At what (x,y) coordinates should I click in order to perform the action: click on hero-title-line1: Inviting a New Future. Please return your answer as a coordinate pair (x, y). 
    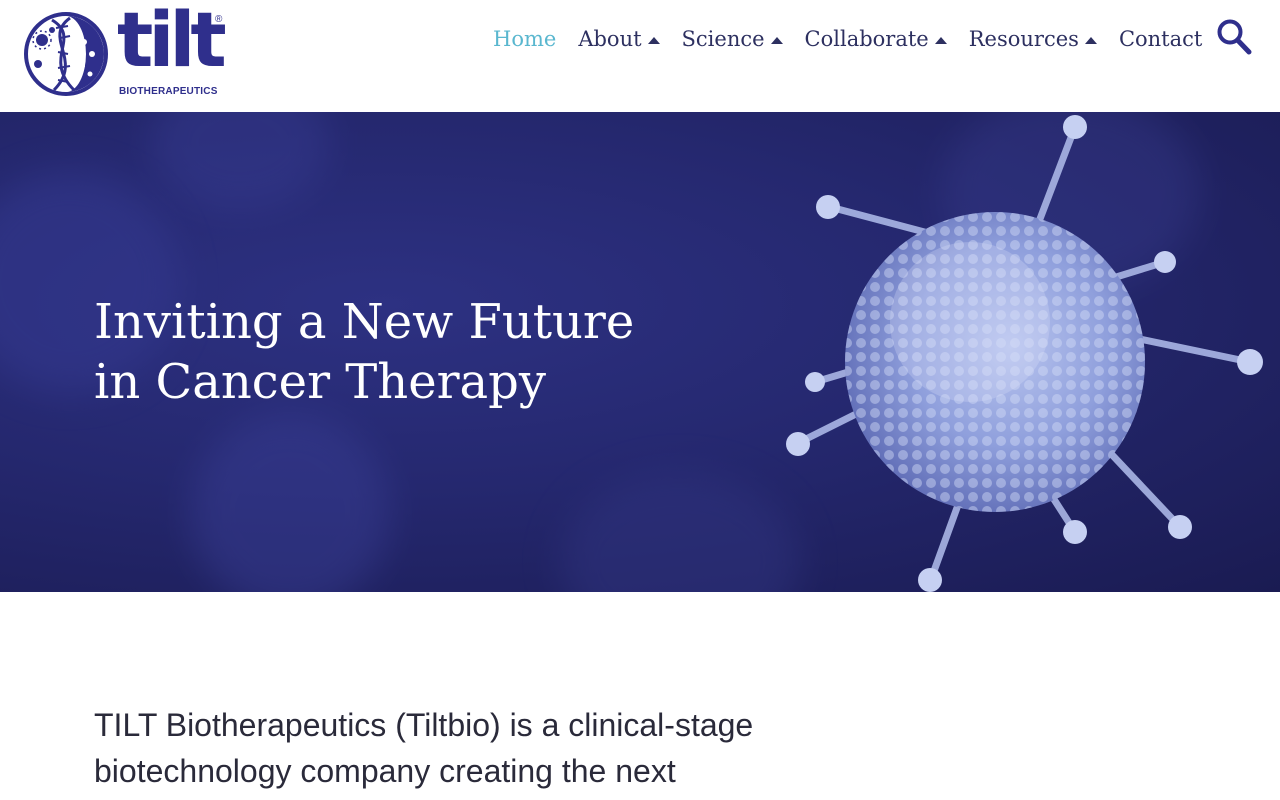
    Looking at the image, I should click on (364, 322).